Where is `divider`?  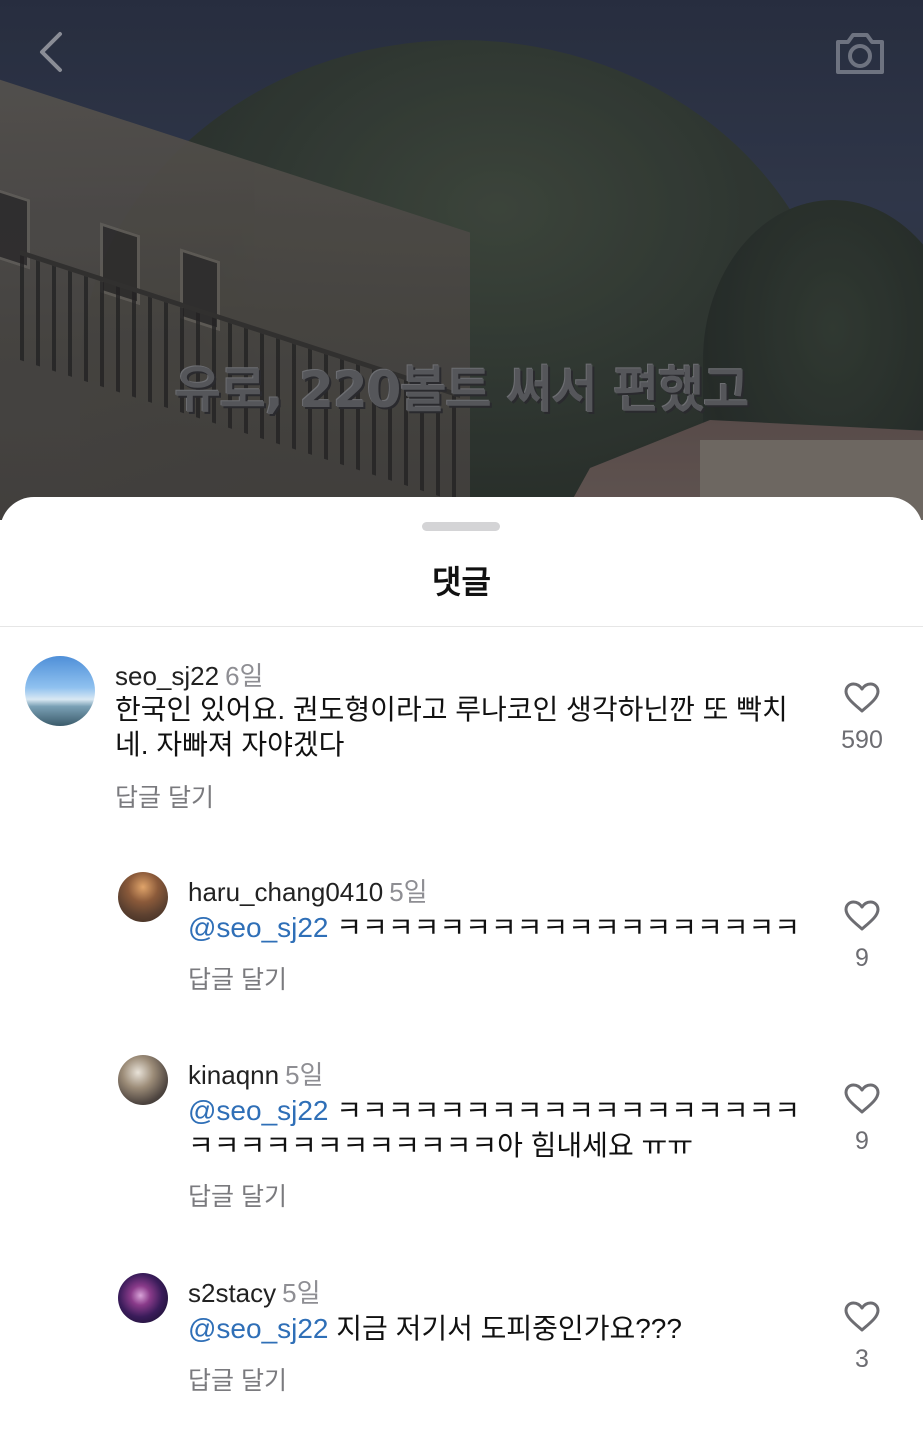 divider is located at coordinates (461, 626).